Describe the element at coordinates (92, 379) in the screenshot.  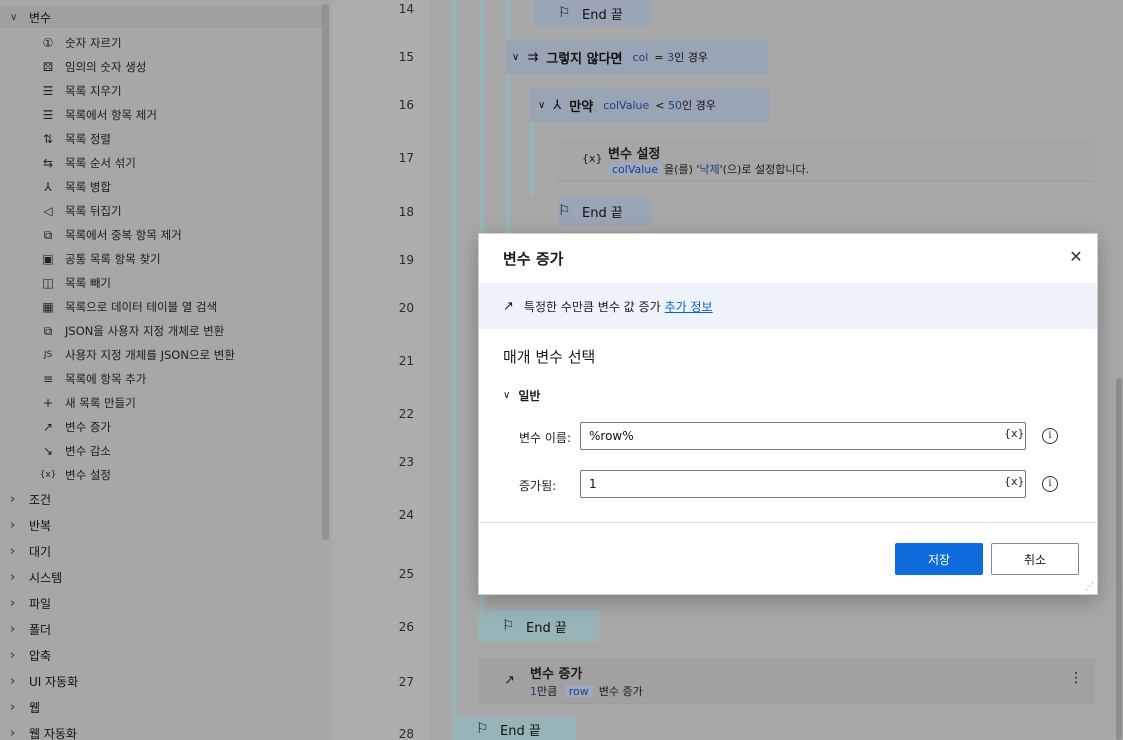
I see `sidebar-action-item: ≡ 목록에 항목 추가` at that location.